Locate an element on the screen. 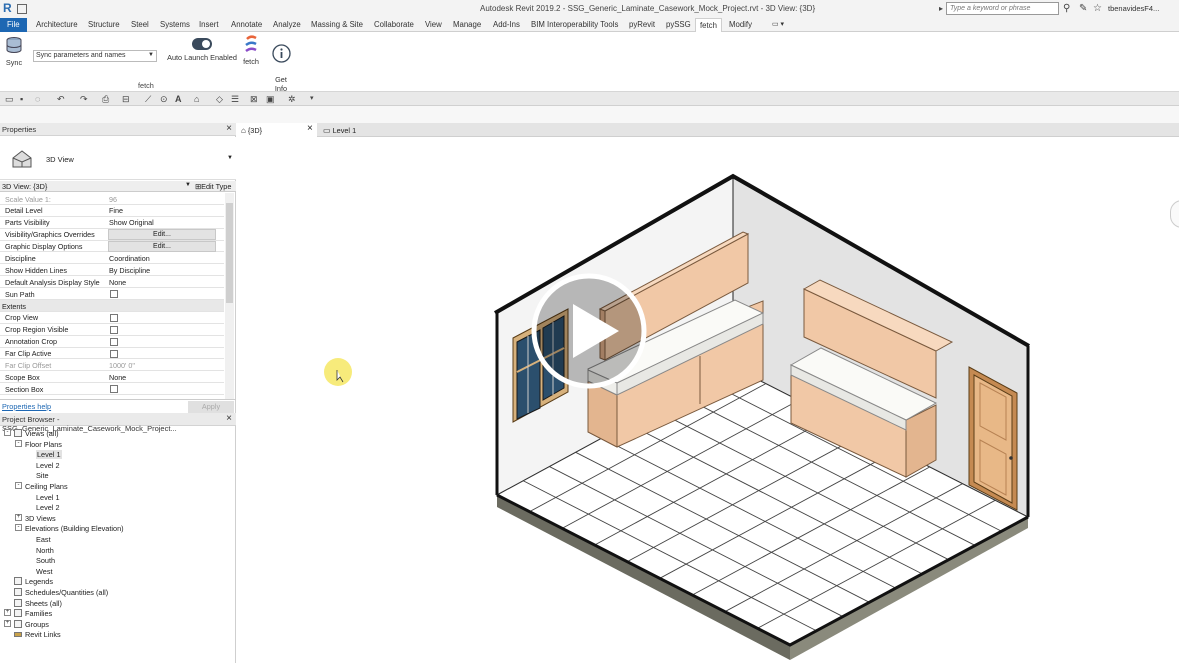 The image size is (1179, 665). type-selector: 3D View ▼ is located at coordinates (118, 158).